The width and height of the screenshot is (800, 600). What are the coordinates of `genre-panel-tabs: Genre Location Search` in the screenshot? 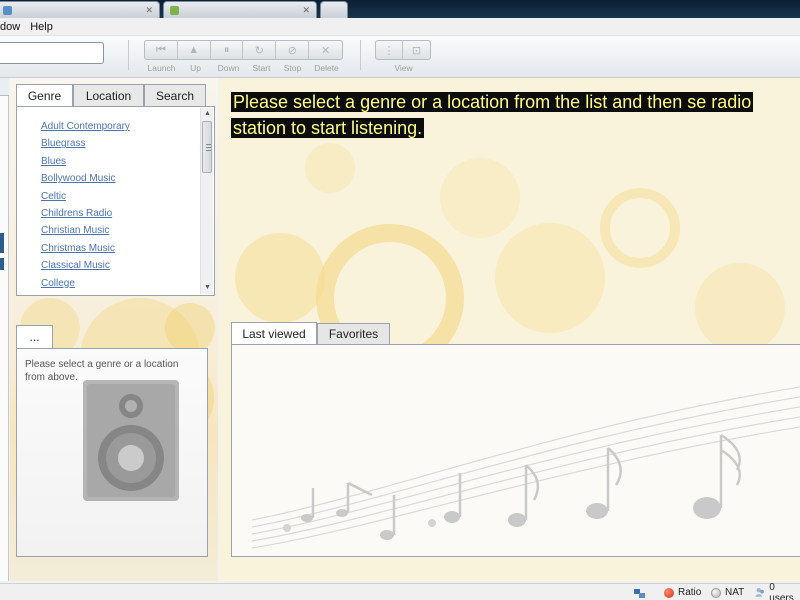 It's located at (111, 95).